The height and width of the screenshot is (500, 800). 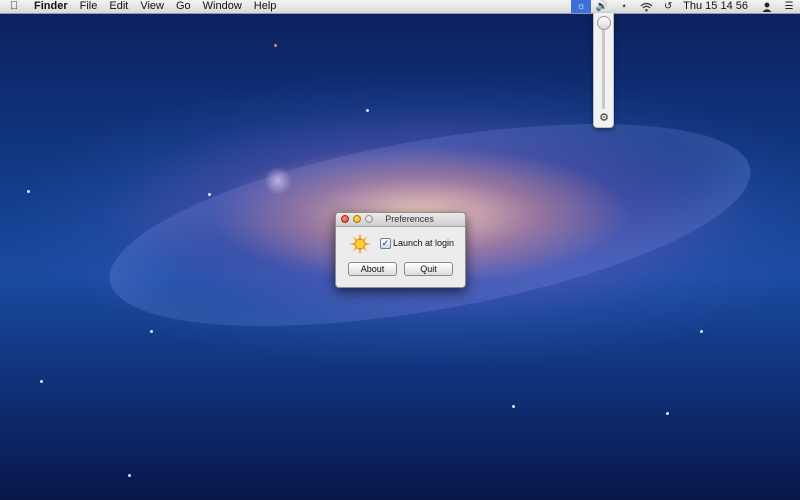 I want to click on volume-icon: 🔊, so click(x=602, y=6).